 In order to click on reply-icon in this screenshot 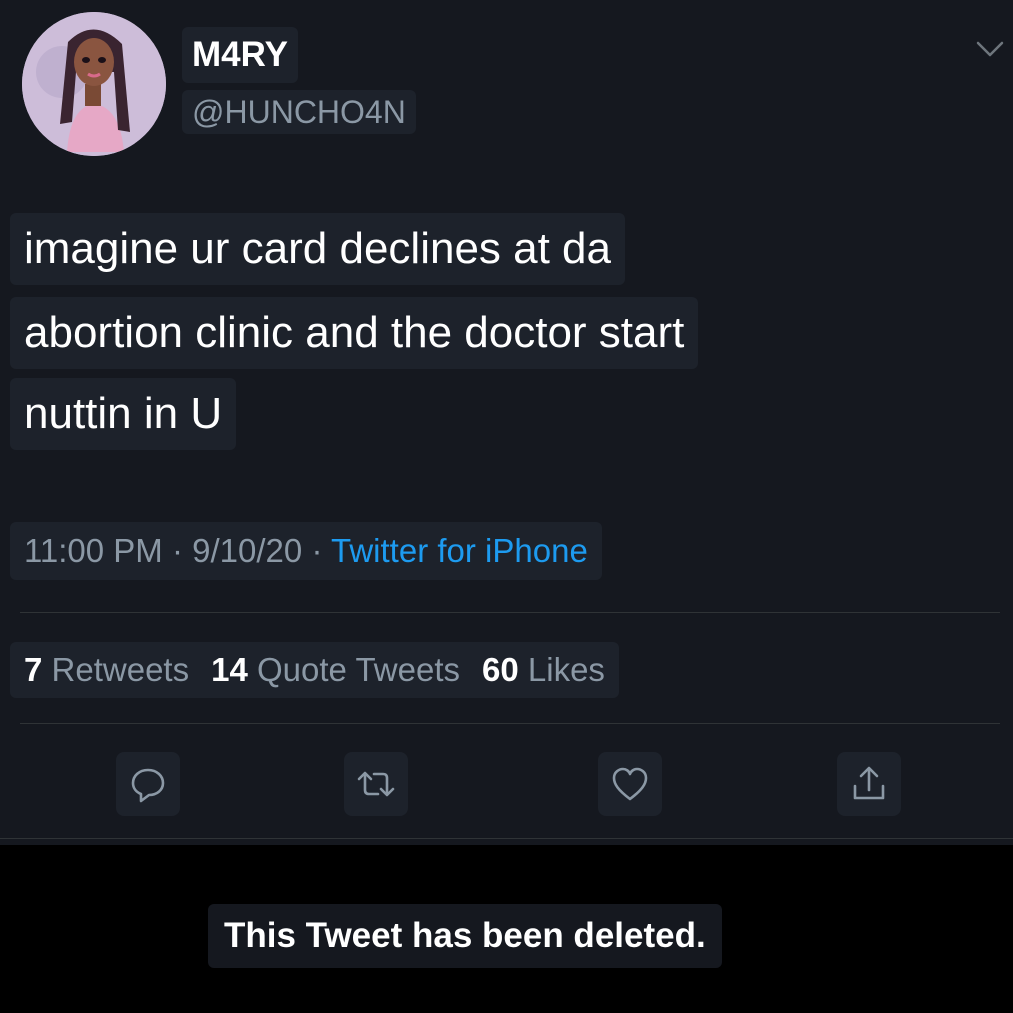, I will do `click(148, 785)`.